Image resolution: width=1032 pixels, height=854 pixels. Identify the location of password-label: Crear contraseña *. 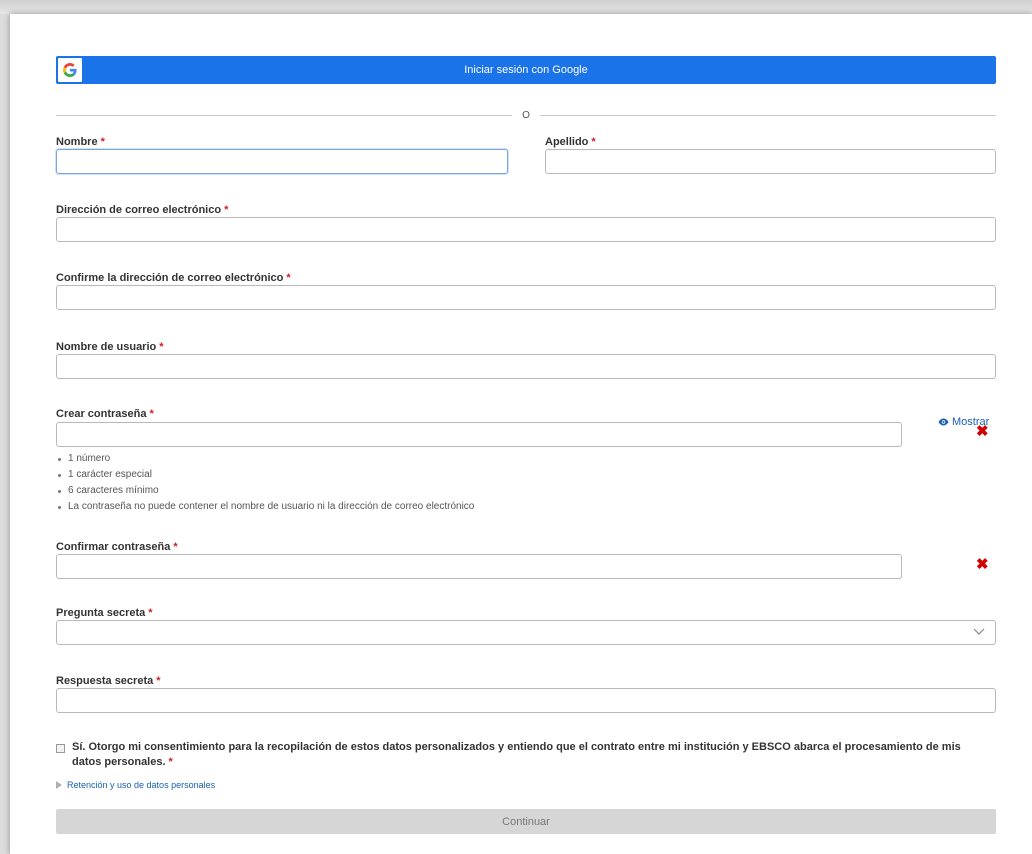
(105, 414).